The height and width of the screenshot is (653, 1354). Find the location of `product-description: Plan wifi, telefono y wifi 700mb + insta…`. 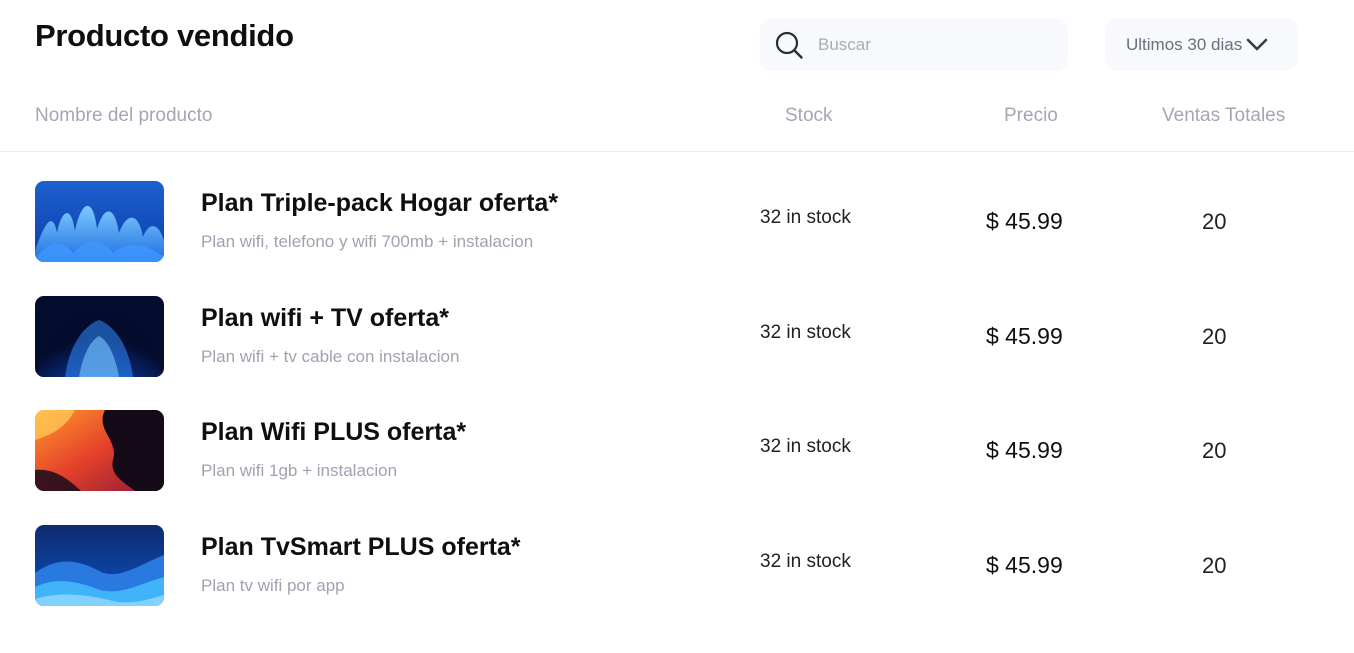

product-description: Plan wifi, telefono y wifi 700mb + insta… is located at coordinates (367, 241).